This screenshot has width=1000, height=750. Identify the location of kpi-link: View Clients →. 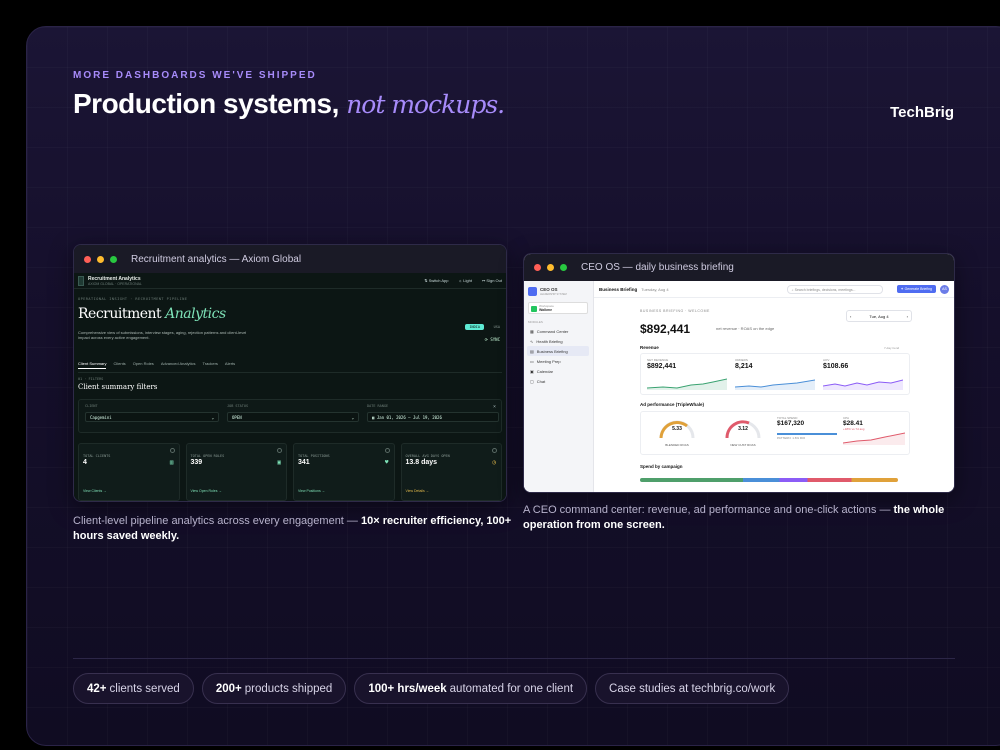
(95, 491).